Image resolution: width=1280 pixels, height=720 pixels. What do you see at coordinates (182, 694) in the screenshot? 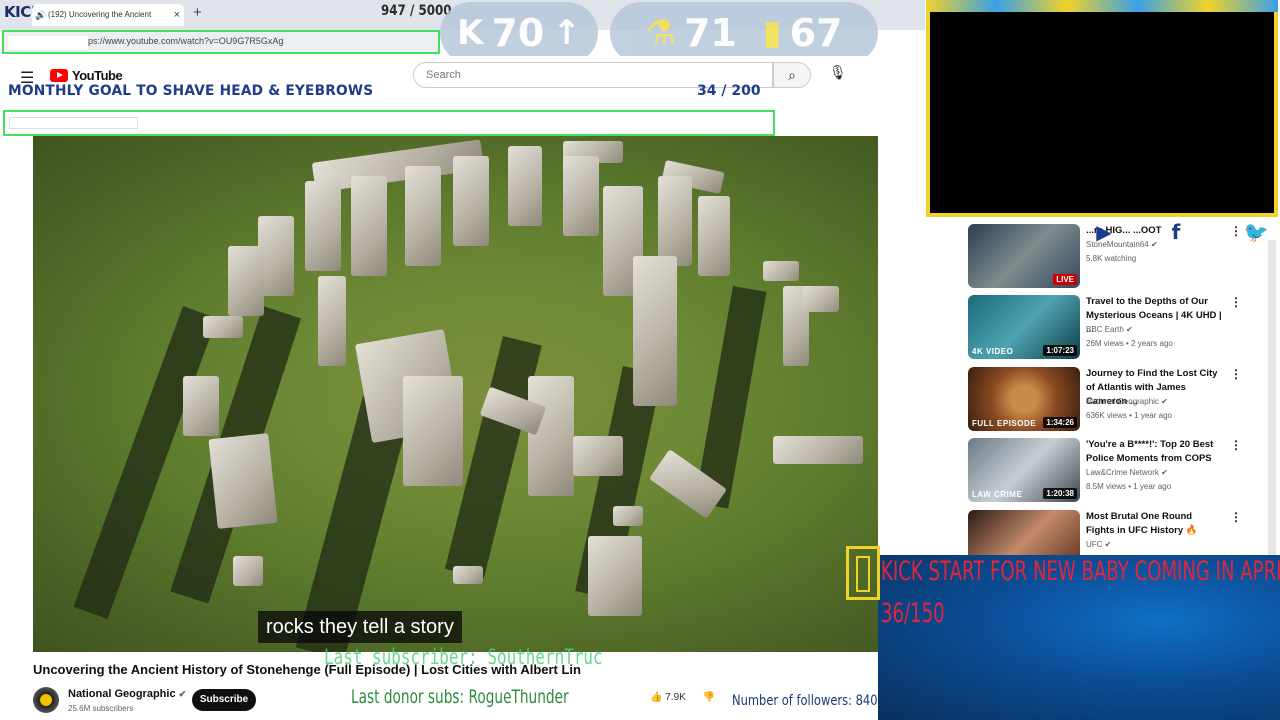
I see `verified-icon: ✔` at bounding box center [182, 694].